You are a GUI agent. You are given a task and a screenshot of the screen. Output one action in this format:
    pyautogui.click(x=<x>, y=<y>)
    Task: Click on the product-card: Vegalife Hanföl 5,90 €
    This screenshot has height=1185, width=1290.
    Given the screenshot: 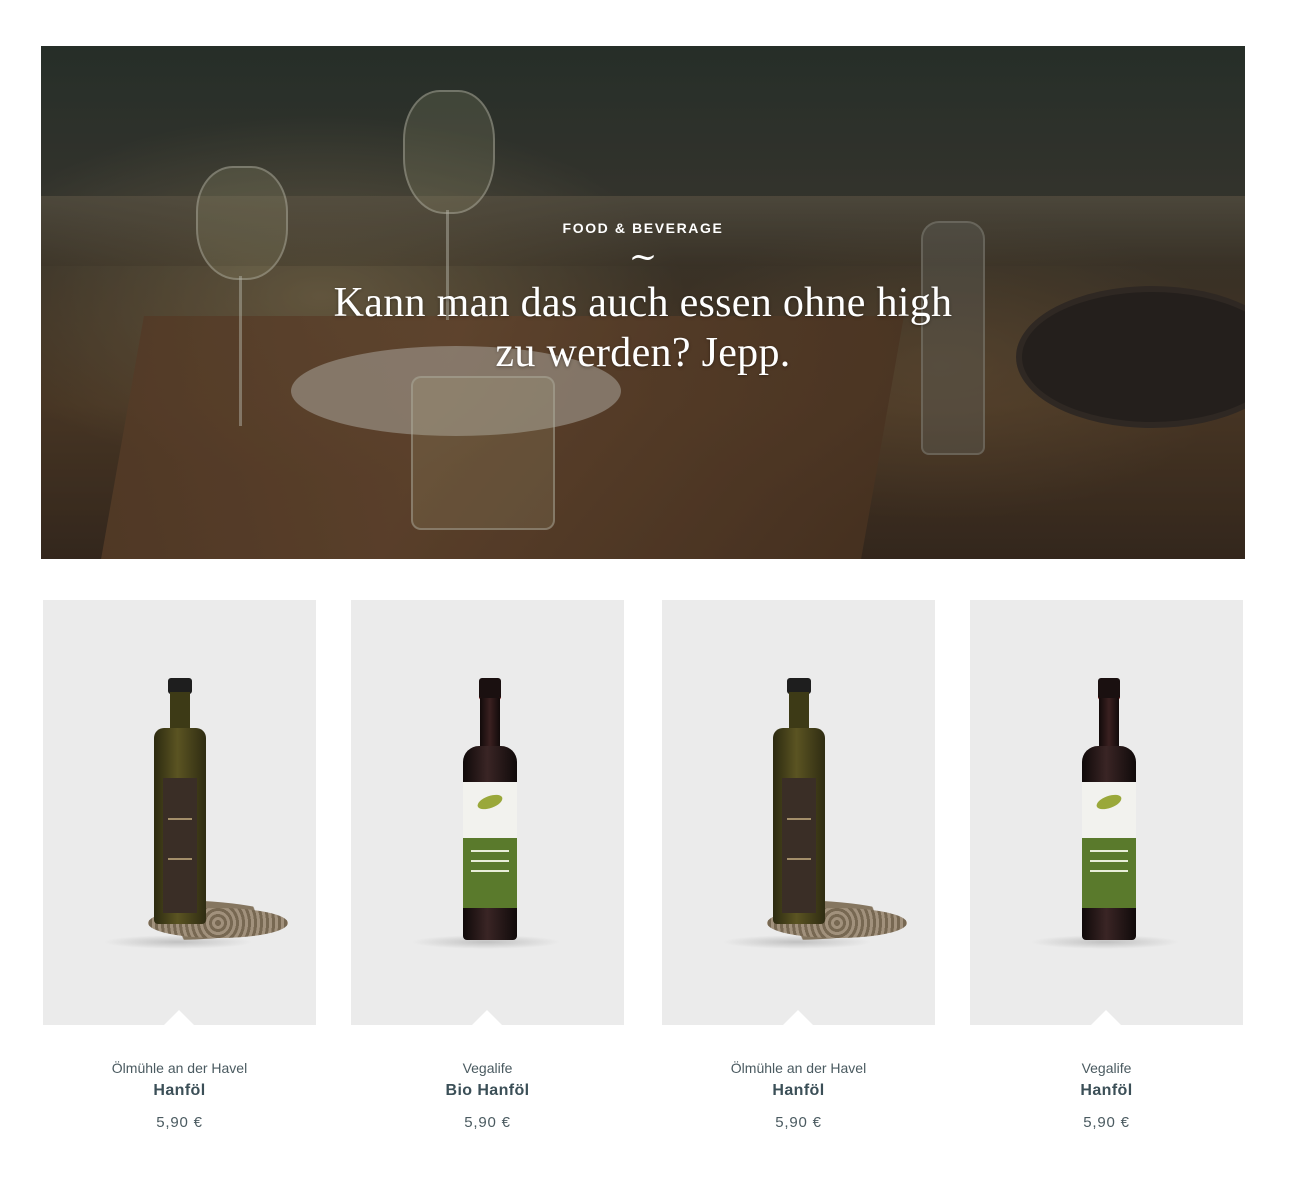 What is the action you would take?
    pyautogui.click(x=1106, y=865)
    